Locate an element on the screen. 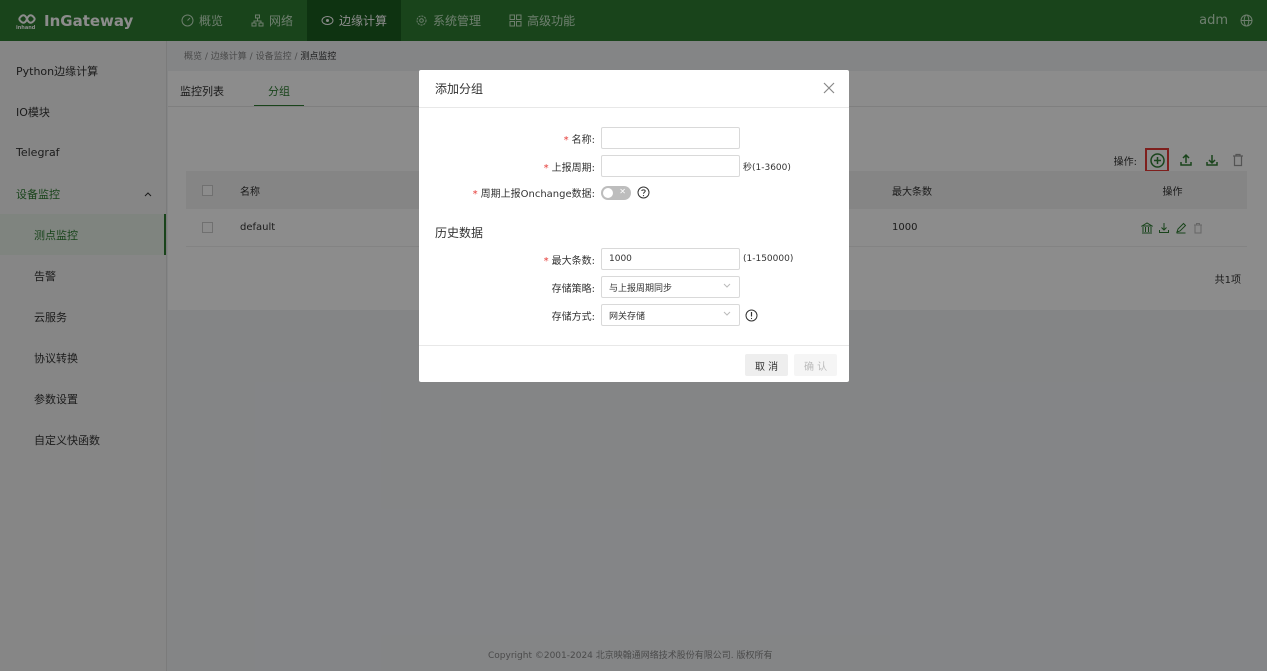 The image size is (1267, 671). storage-method-select: 网关存储 is located at coordinates (670, 315).